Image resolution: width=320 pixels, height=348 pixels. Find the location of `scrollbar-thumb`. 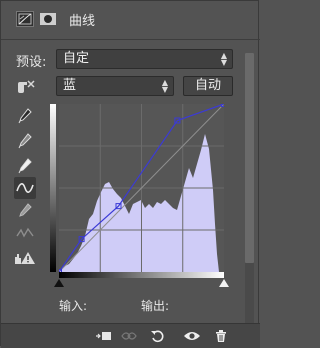

scrollbar-thumb is located at coordinates (249, 158).